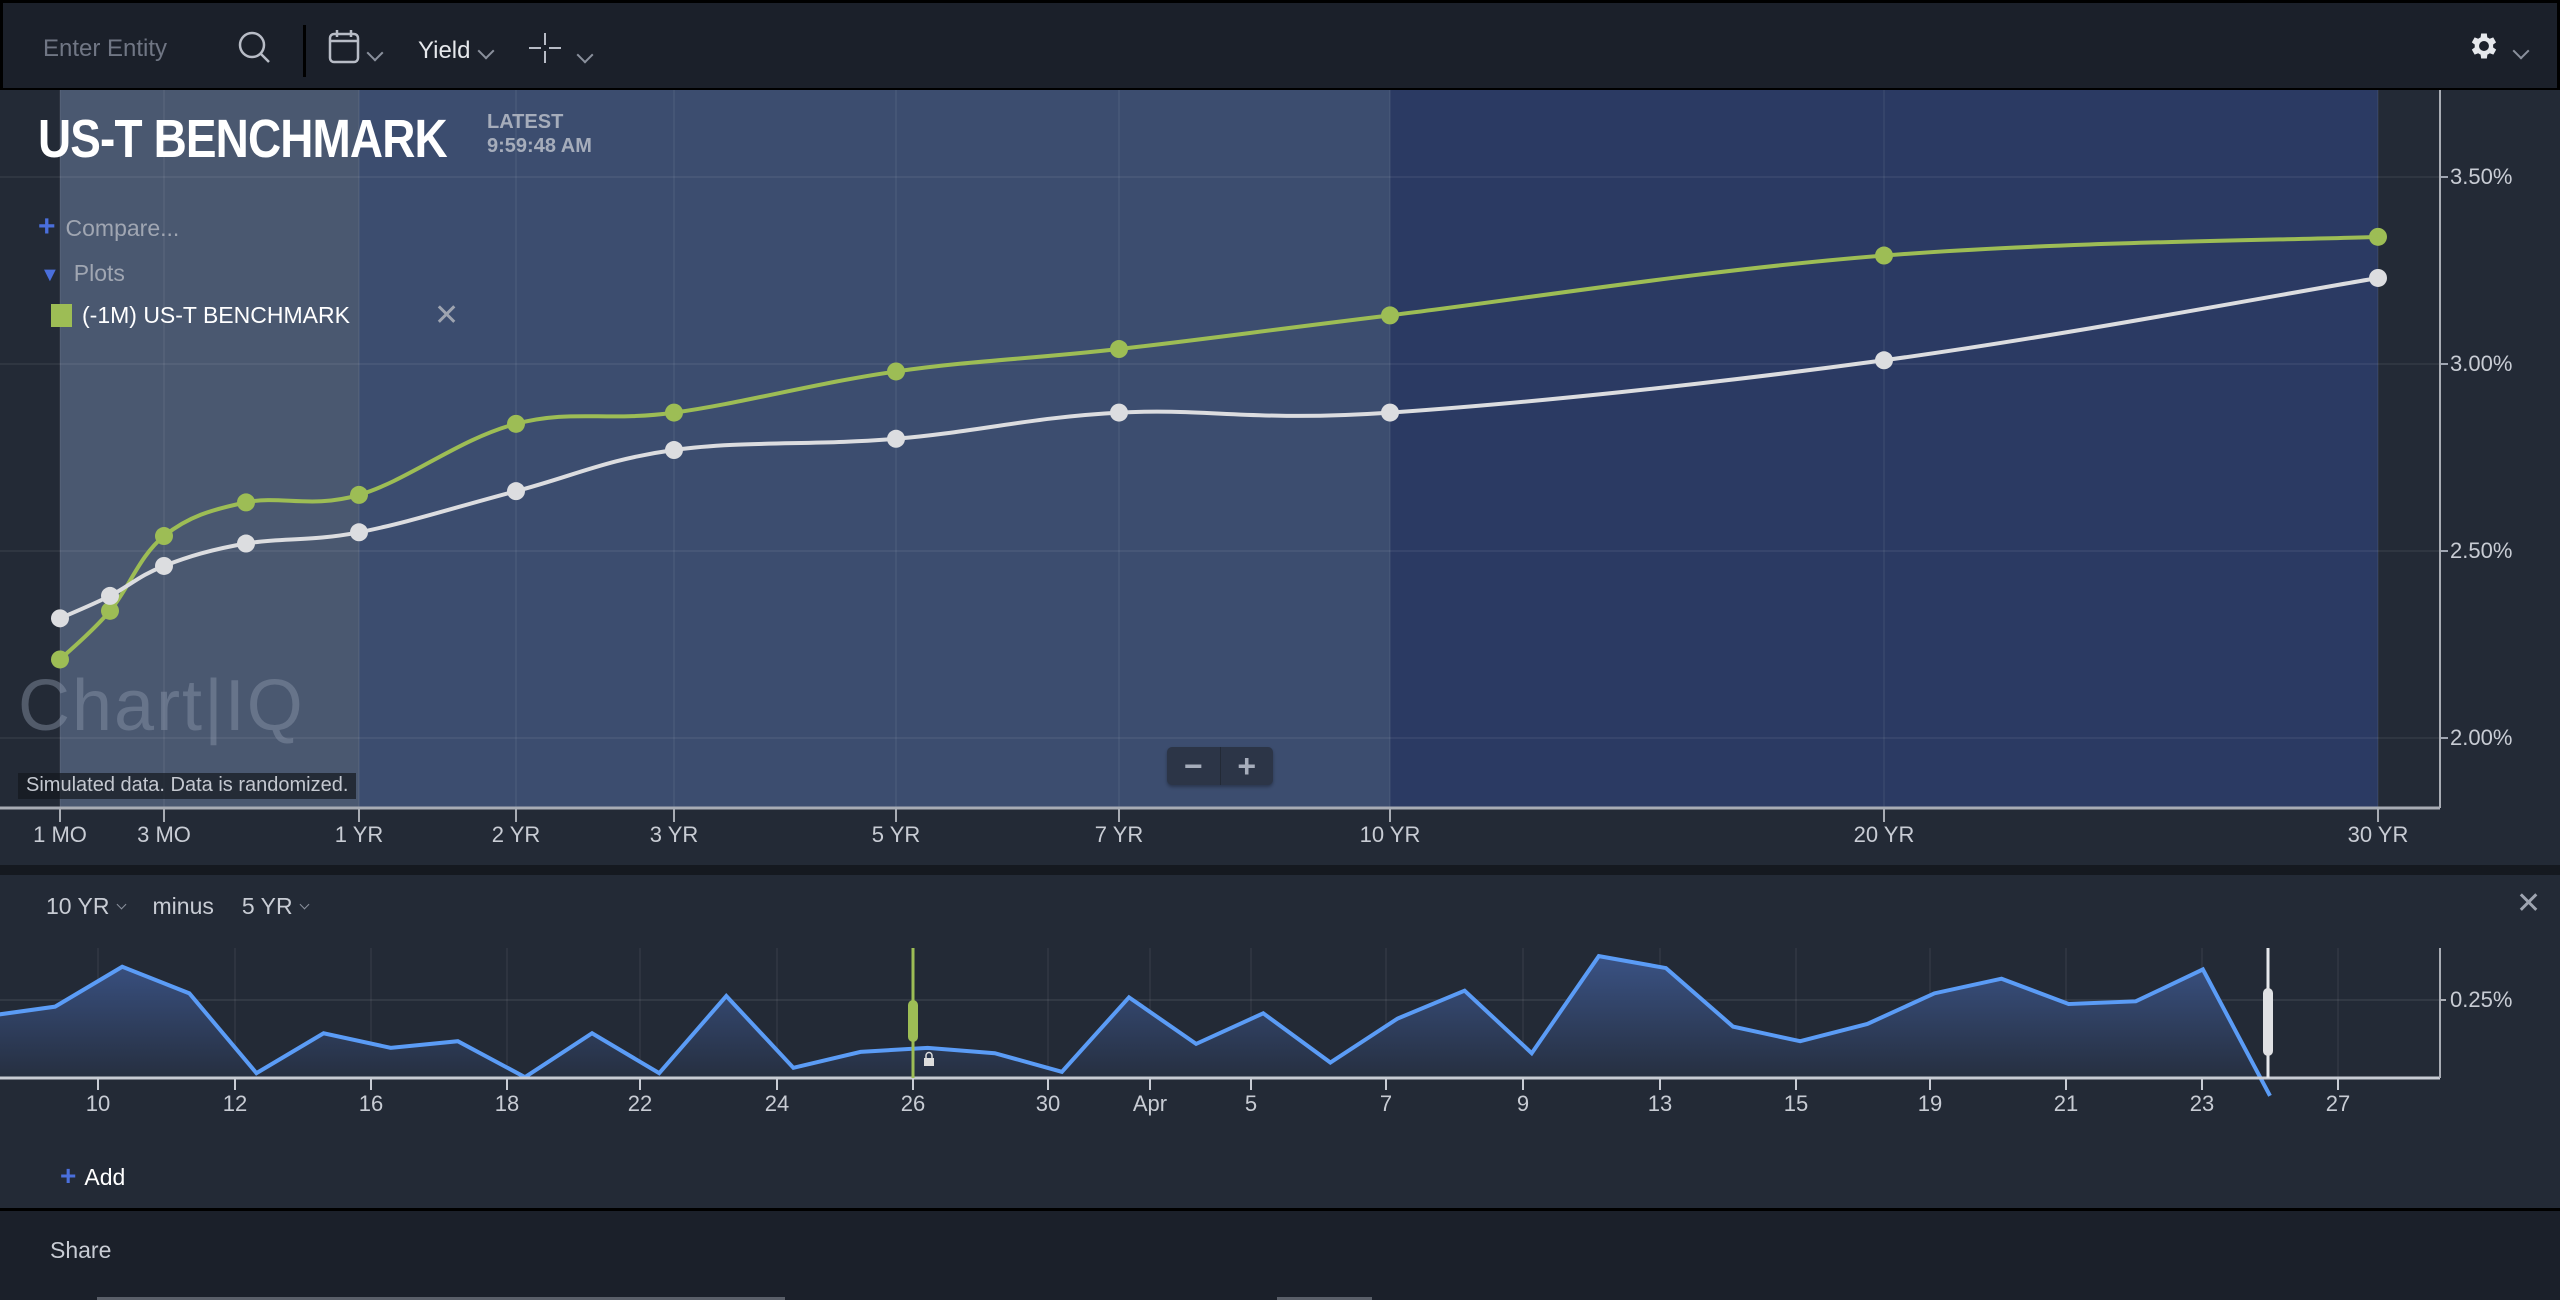  What do you see at coordinates (446, 315) in the screenshot?
I see `close-icon: ✕` at bounding box center [446, 315].